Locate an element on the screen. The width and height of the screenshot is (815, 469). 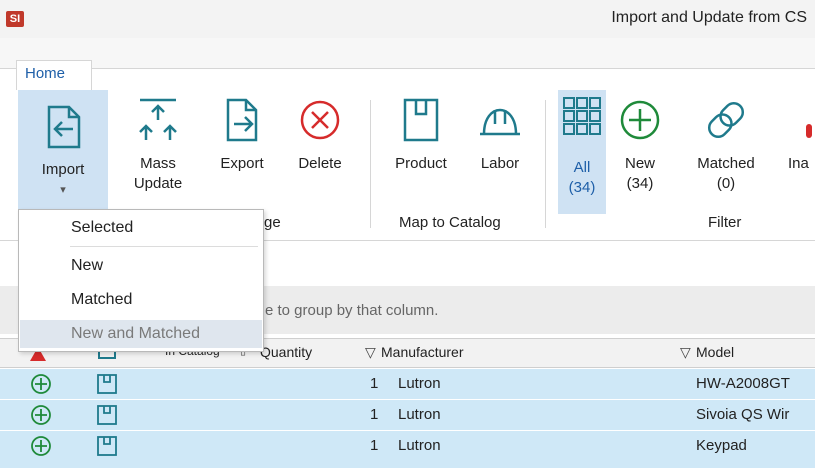
window-title: Import and Update from CS is located at coordinates (709, 17).